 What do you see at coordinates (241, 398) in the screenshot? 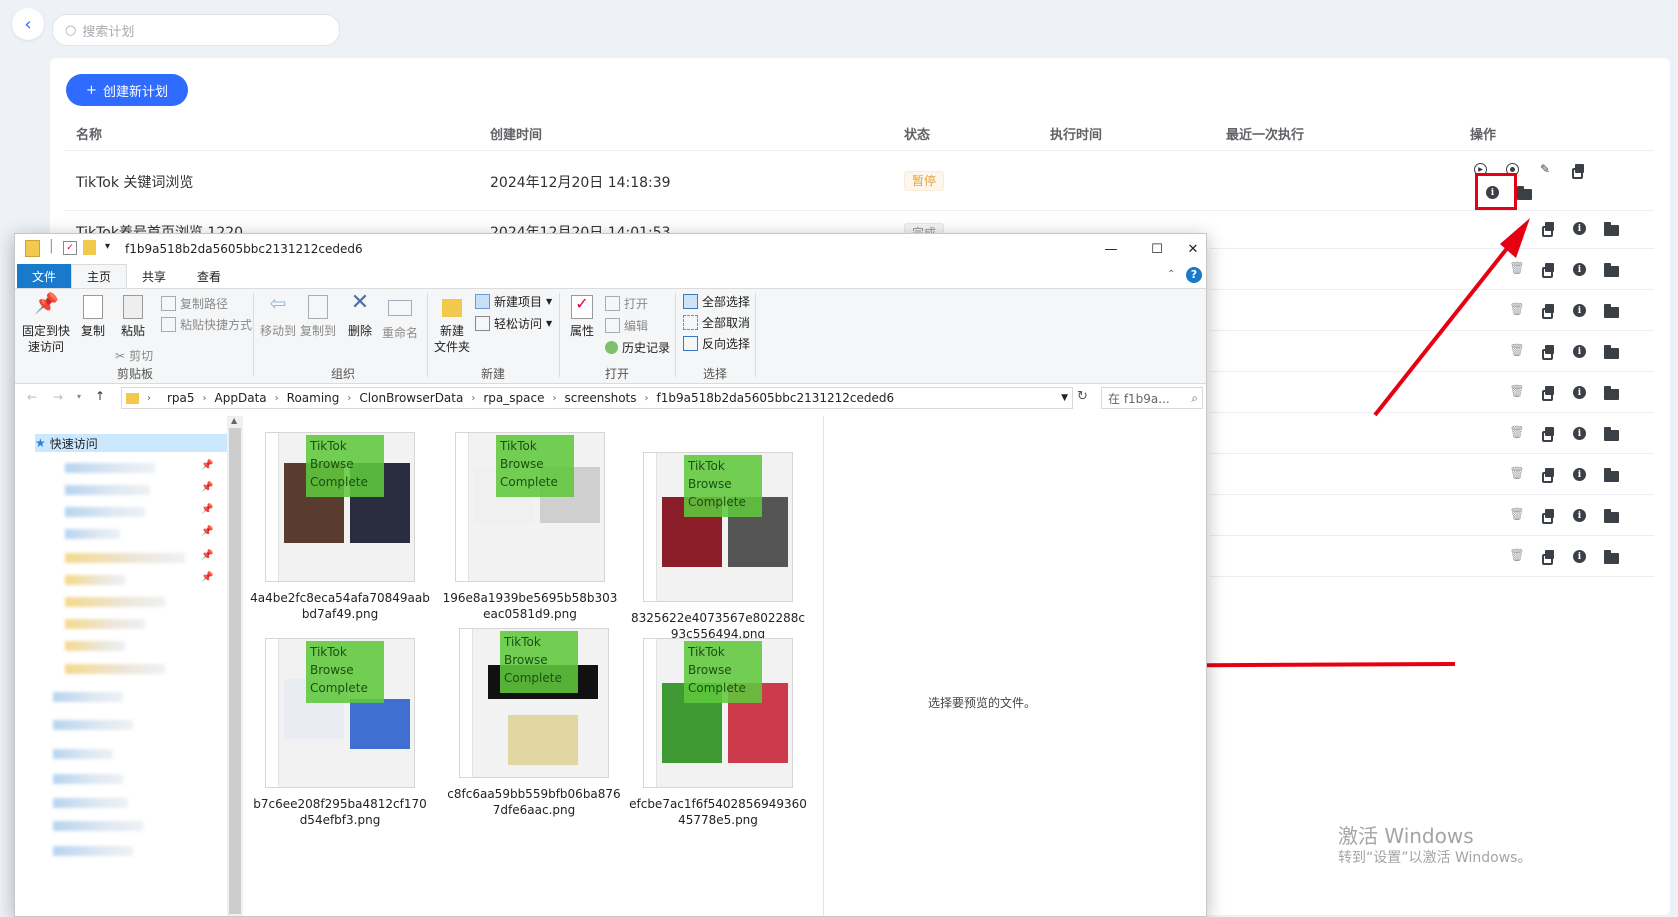
I see `path-segment: AppData` at bounding box center [241, 398].